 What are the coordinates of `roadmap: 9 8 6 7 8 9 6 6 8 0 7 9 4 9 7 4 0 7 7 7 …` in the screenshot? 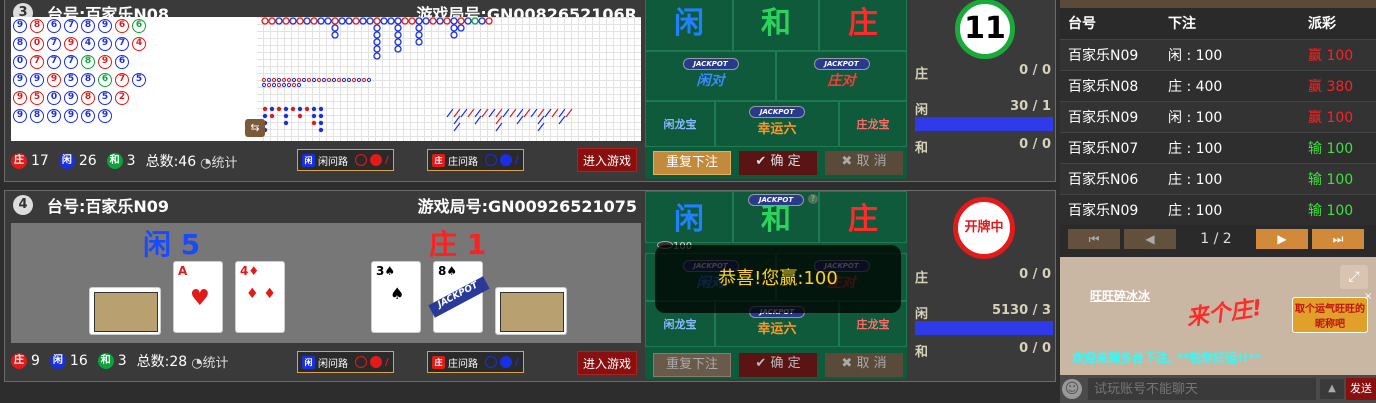 It's located at (326, 79).